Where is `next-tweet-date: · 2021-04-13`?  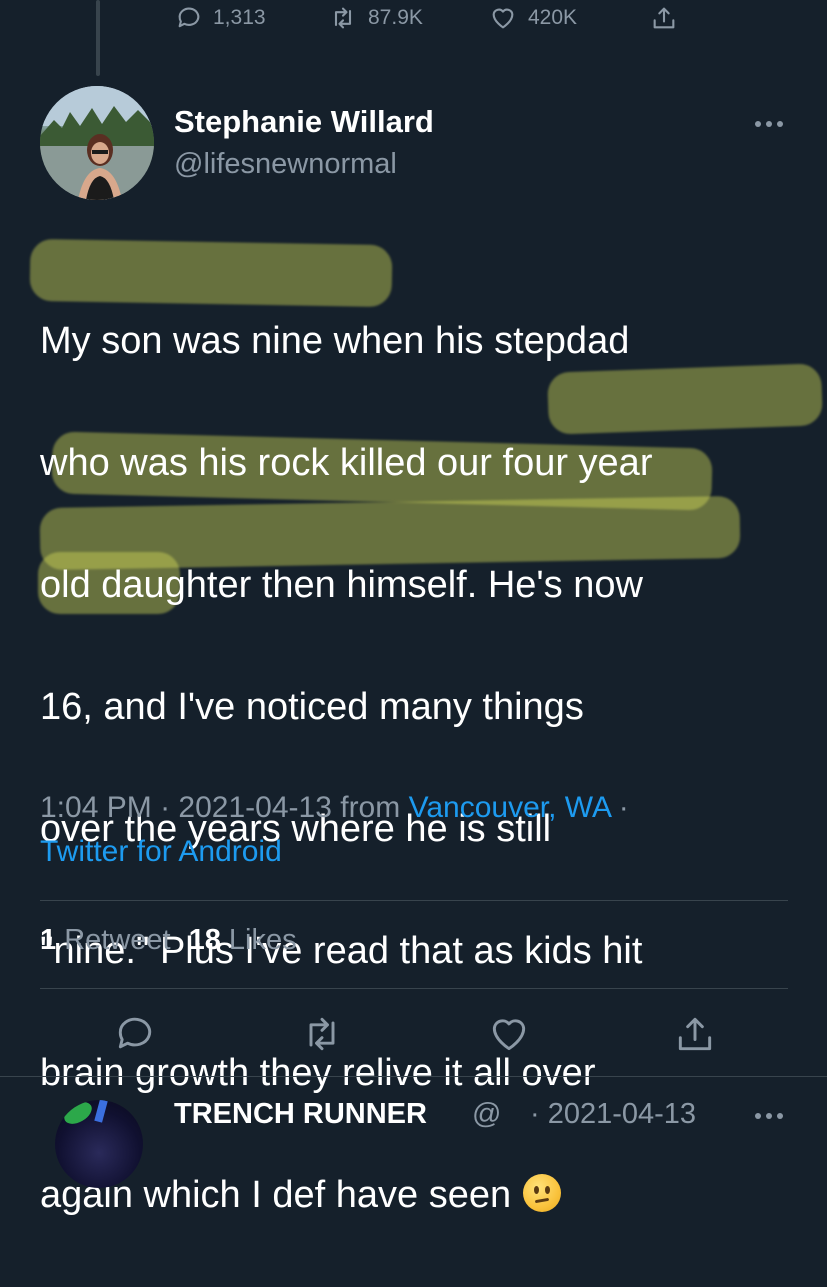
next-tweet-date: · 2021-04-13 is located at coordinates (613, 1114).